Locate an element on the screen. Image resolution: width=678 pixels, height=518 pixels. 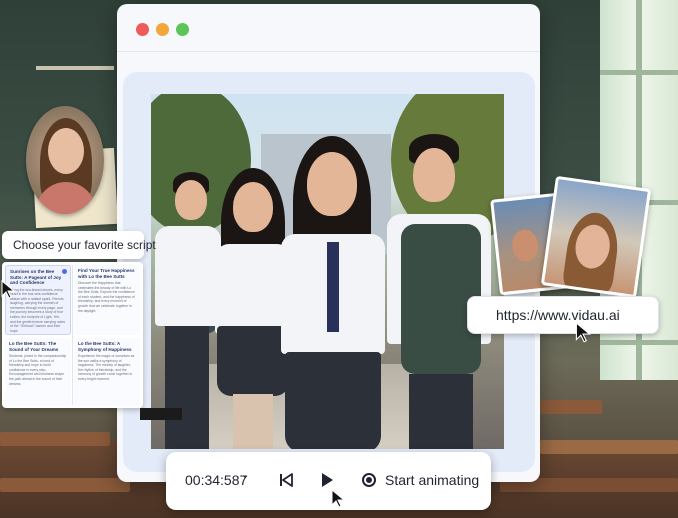
minimize-button is located at coordinates (162, 29).